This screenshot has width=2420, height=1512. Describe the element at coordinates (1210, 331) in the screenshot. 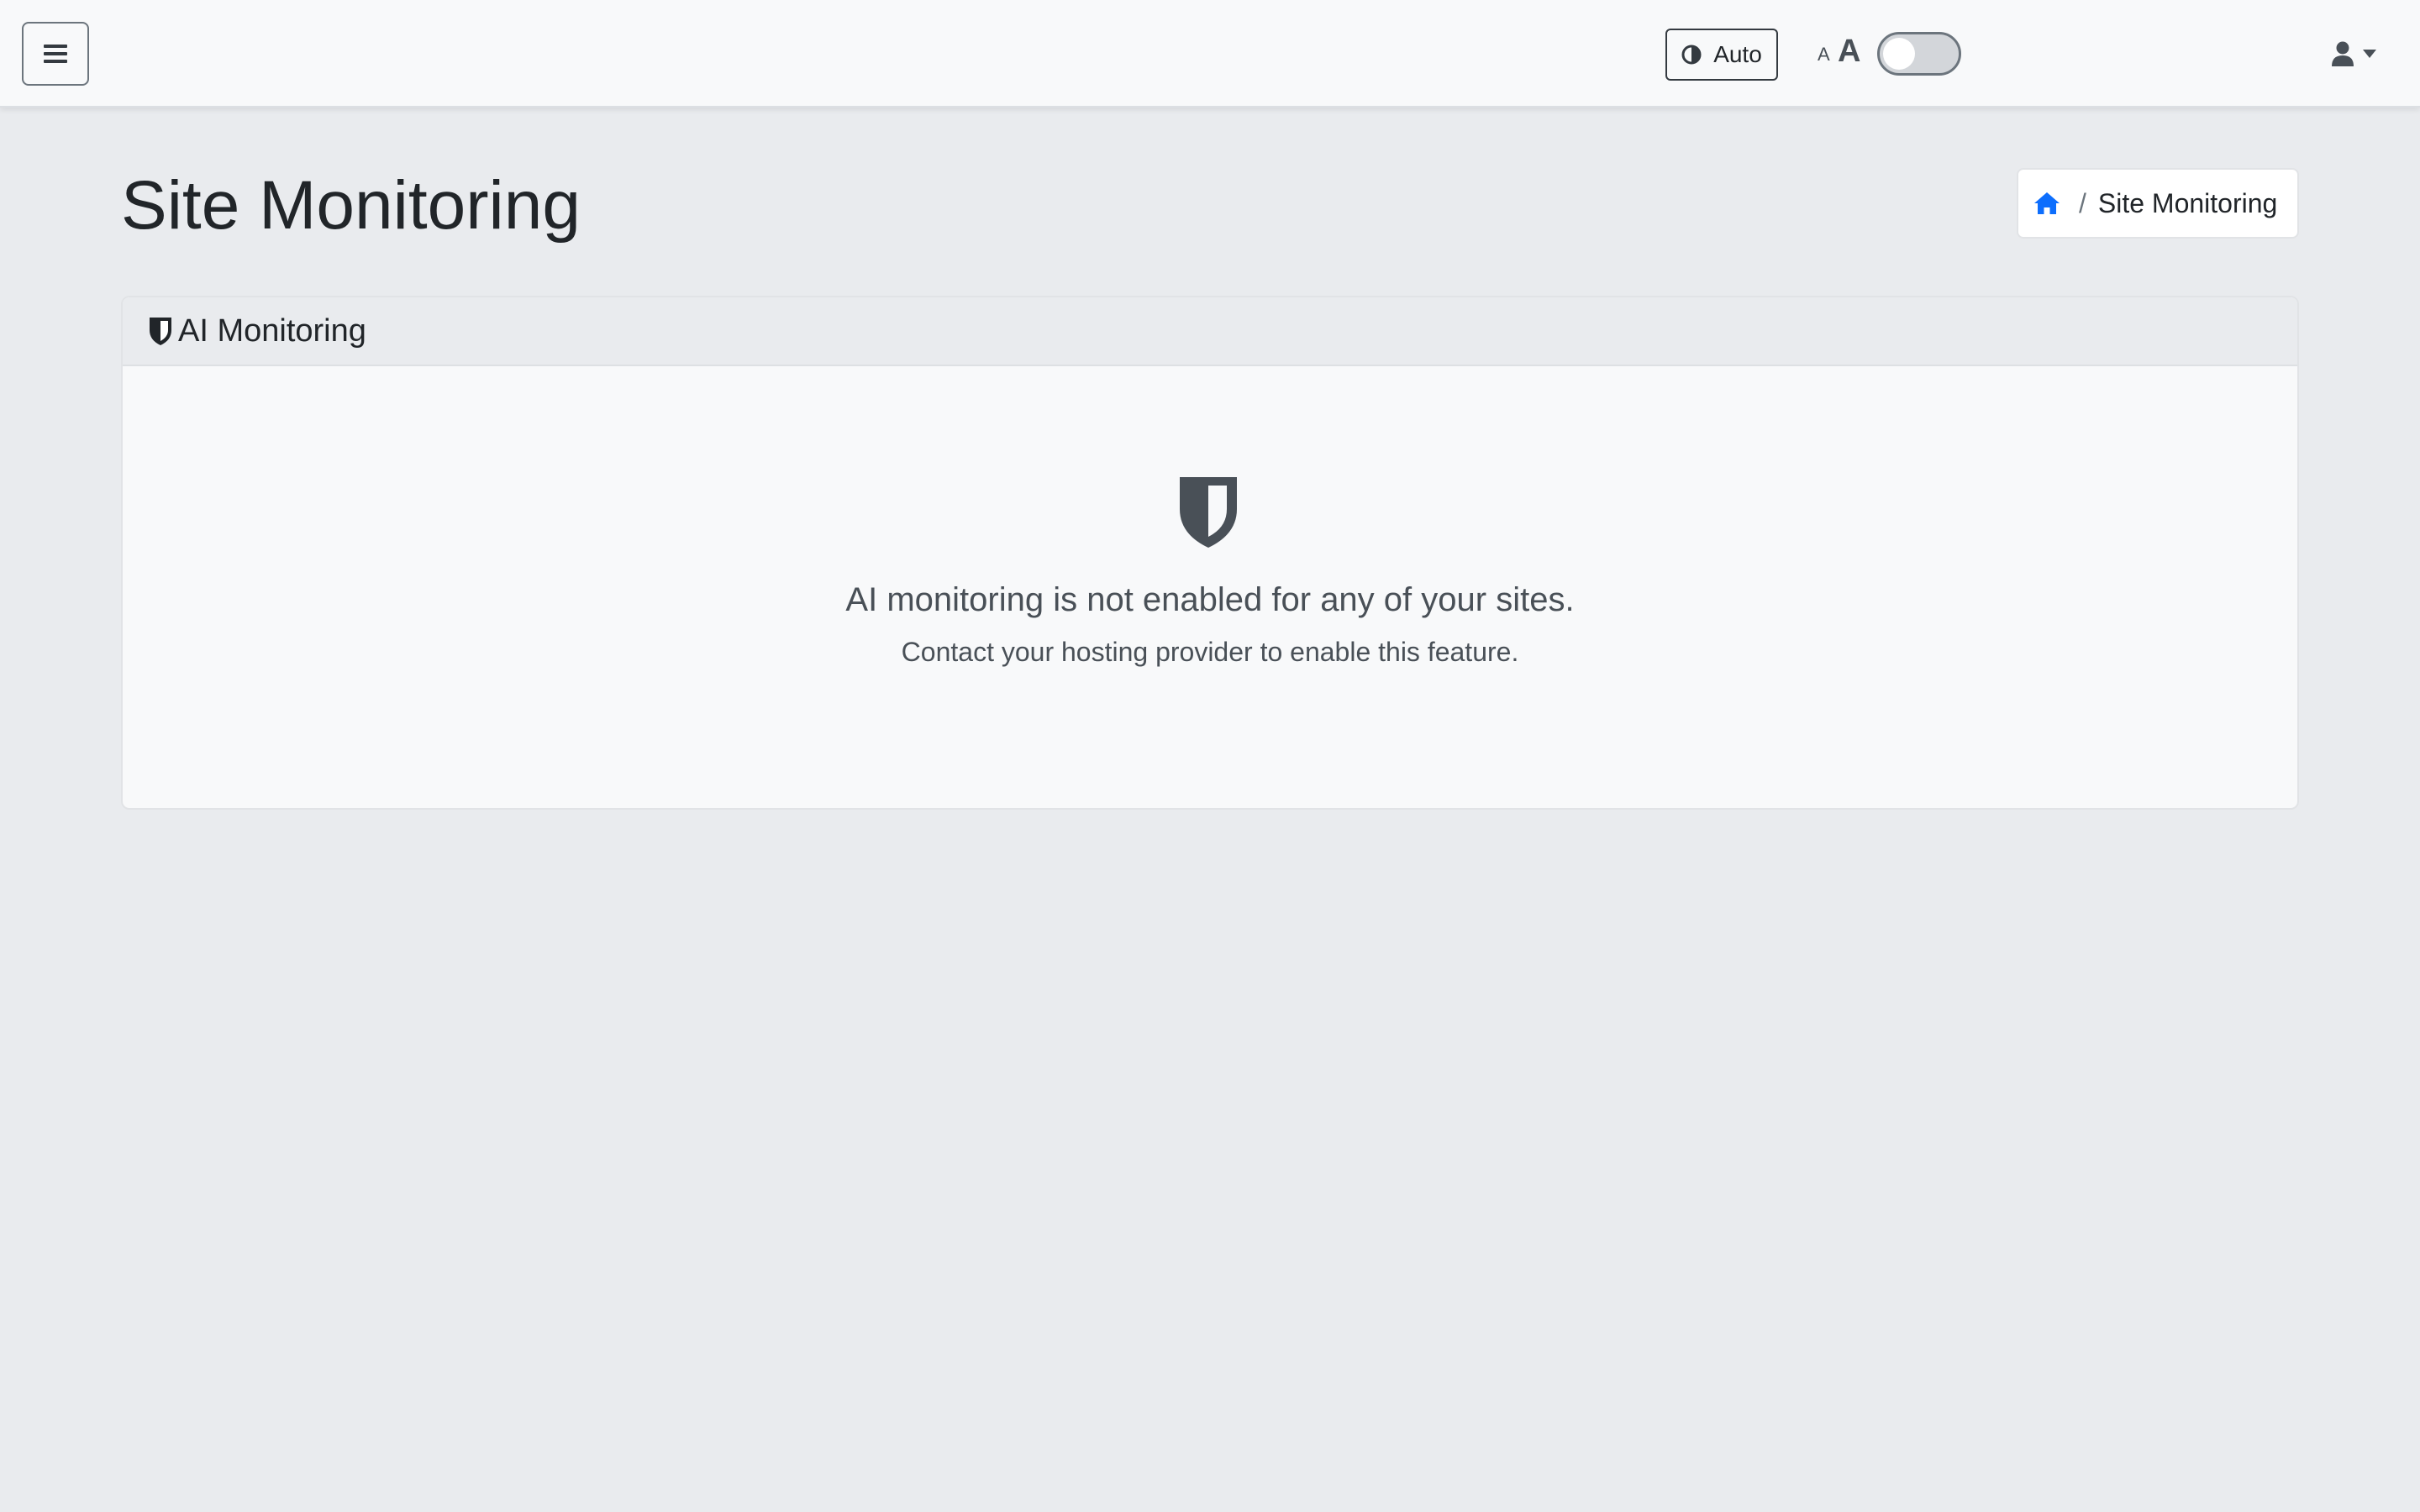

I see `card-header: AI Monitoring` at that location.